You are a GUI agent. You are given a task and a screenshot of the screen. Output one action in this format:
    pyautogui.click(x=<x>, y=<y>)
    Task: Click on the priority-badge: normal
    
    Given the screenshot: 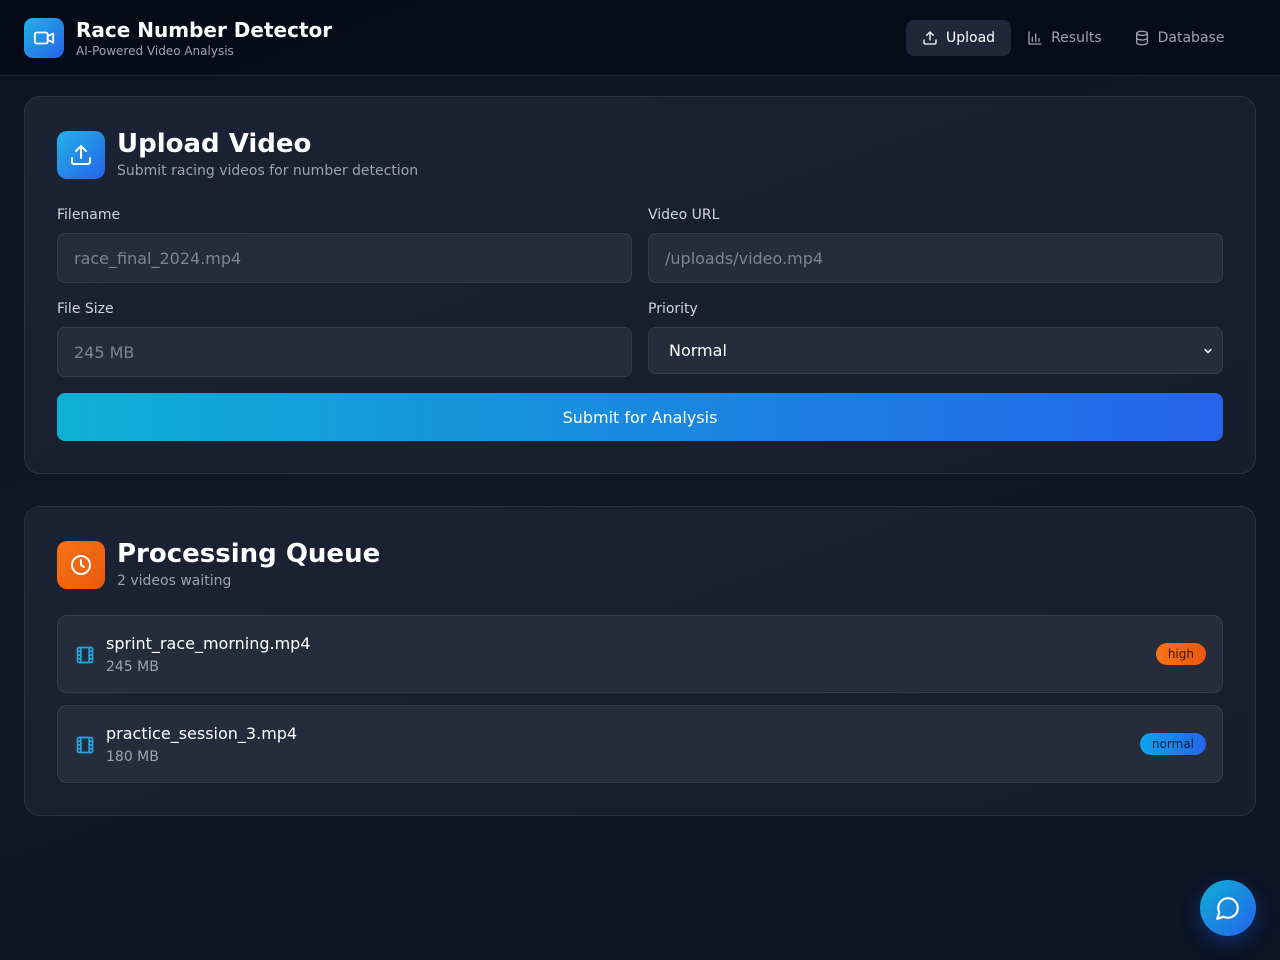 What is the action you would take?
    pyautogui.click(x=1172, y=744)
    